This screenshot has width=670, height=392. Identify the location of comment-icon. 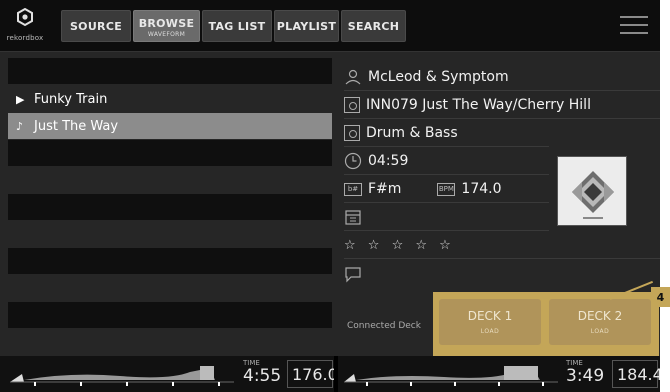
(353, 274).